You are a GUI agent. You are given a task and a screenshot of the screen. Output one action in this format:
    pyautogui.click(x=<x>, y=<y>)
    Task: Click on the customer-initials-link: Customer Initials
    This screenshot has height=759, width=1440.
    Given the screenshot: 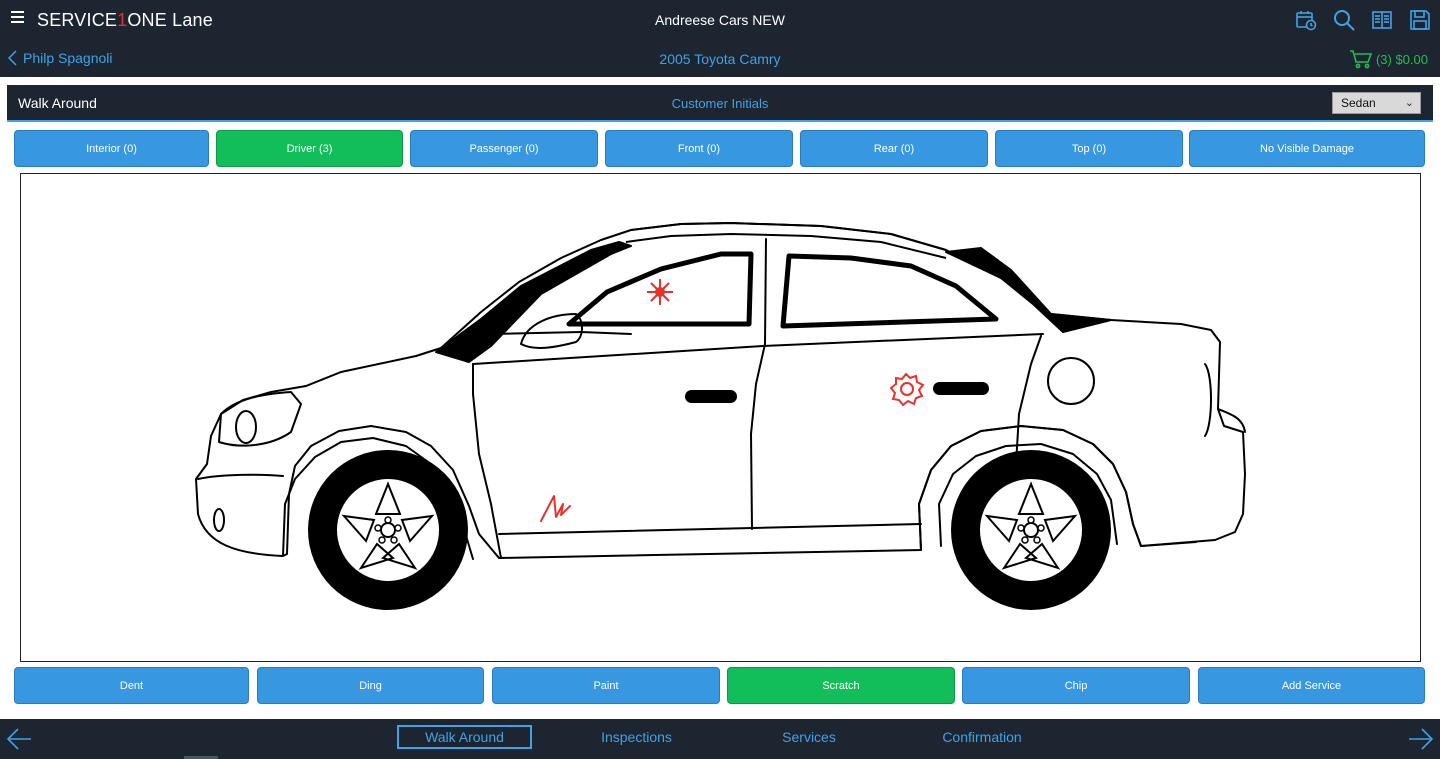 What is the action you would take?
    pyautogui.click(x=720, y=103)
    